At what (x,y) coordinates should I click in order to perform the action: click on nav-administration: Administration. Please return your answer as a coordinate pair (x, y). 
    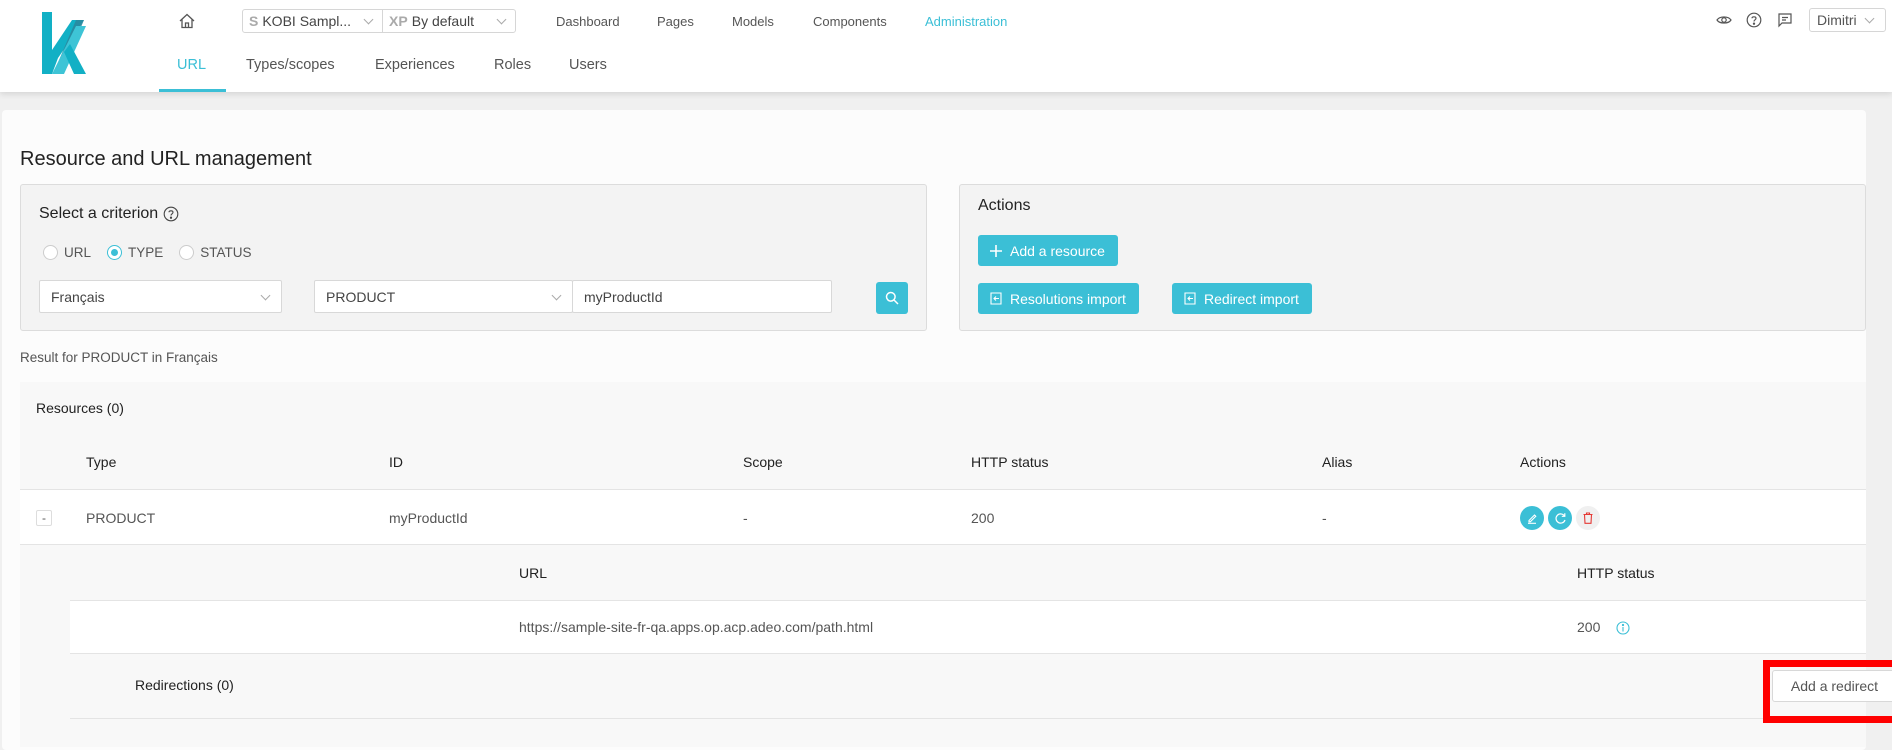
    Looking at the image, I should click on (966, 21).